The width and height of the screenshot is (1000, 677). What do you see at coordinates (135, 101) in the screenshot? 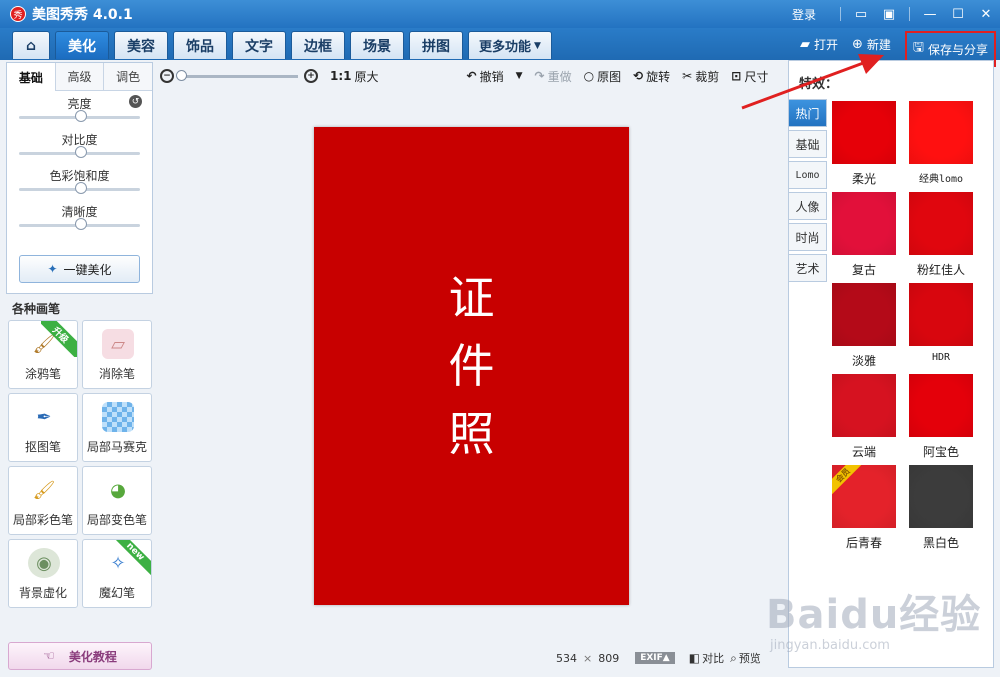
I see `reset-icon: ↺` at bounding box center [135, 101].